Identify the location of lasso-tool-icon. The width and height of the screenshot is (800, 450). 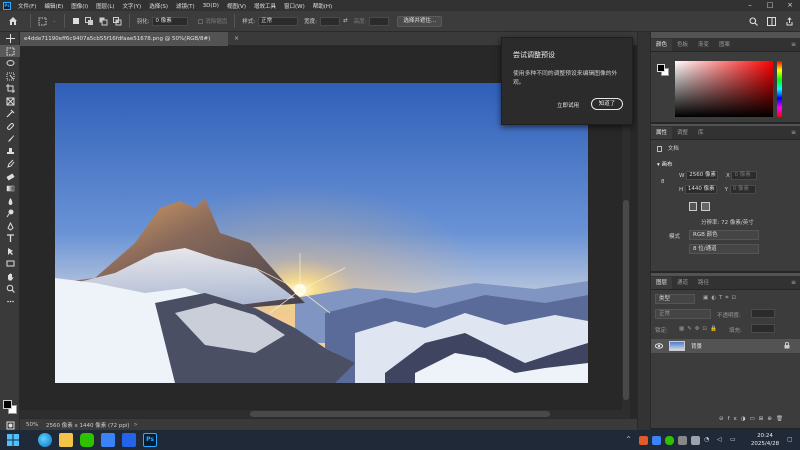
(10, 64).